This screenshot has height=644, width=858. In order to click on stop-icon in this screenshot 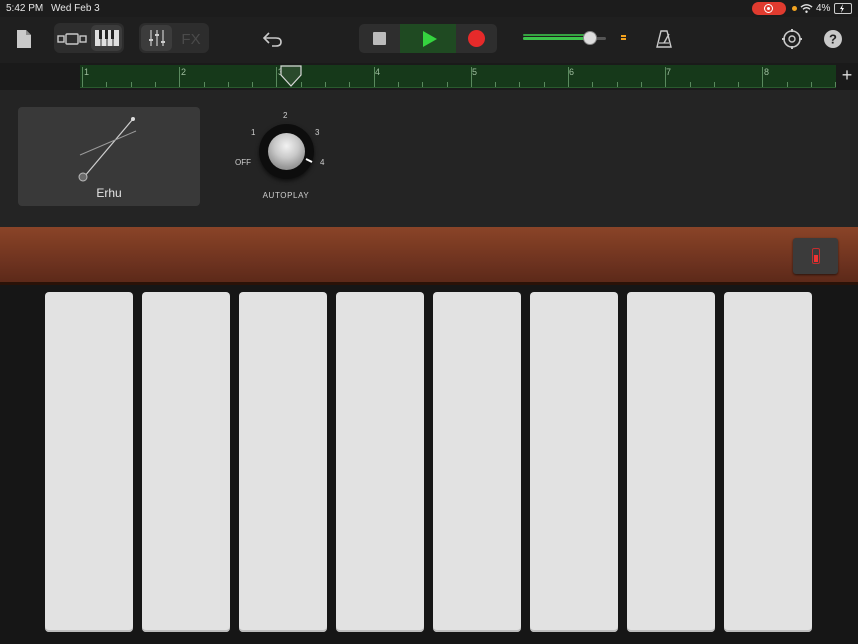, I will do `click(379, 38)`.